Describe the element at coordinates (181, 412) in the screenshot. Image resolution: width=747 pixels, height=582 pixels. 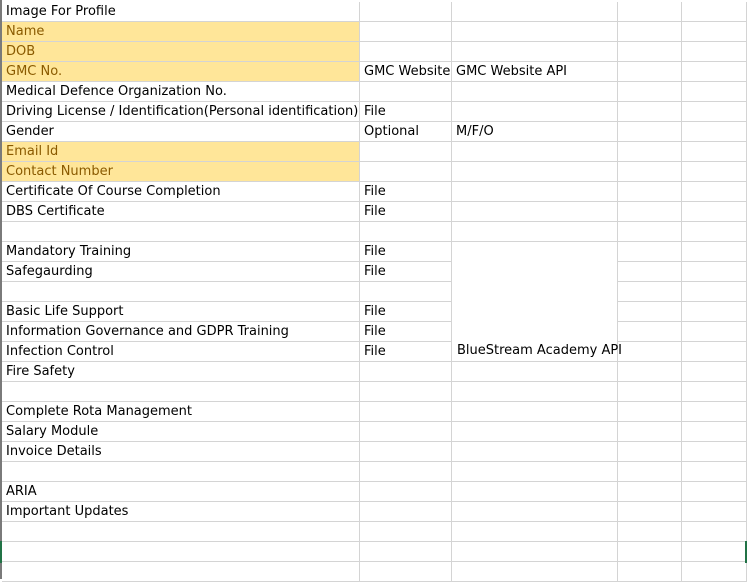
I see `table-cell: Complete Rota Management` at that location.